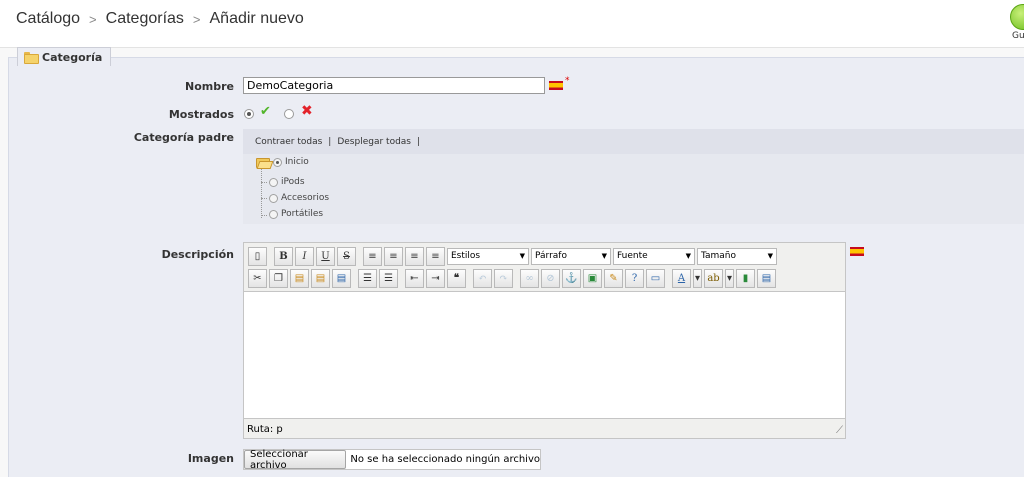 The image size is (1024, 477). I want to click on breadcrumb-item-add-new: Añadir nuevo, so click(256, 18).